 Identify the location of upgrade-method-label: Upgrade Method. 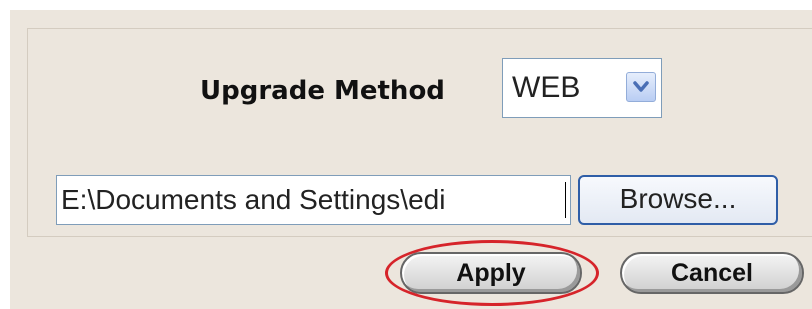
(322, 91).